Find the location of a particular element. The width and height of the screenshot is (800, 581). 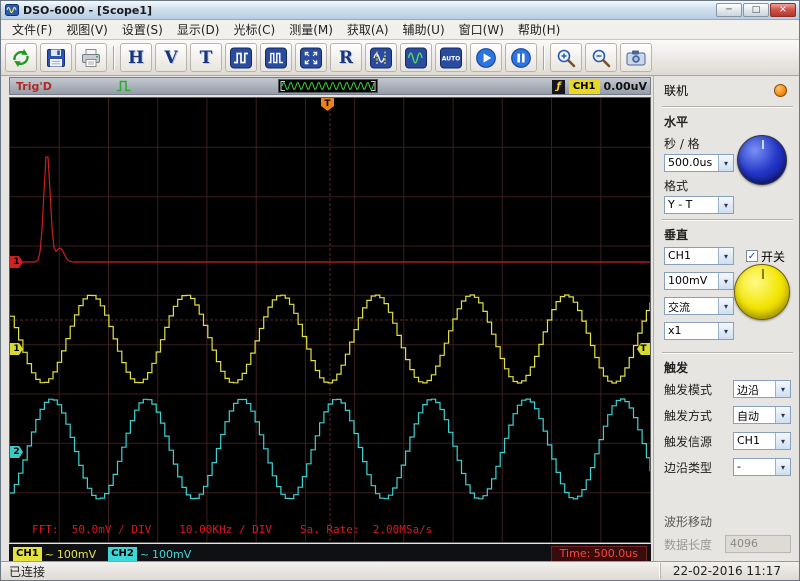

trigger-level-value: 0.00uV is located at coordinates (625, 86).